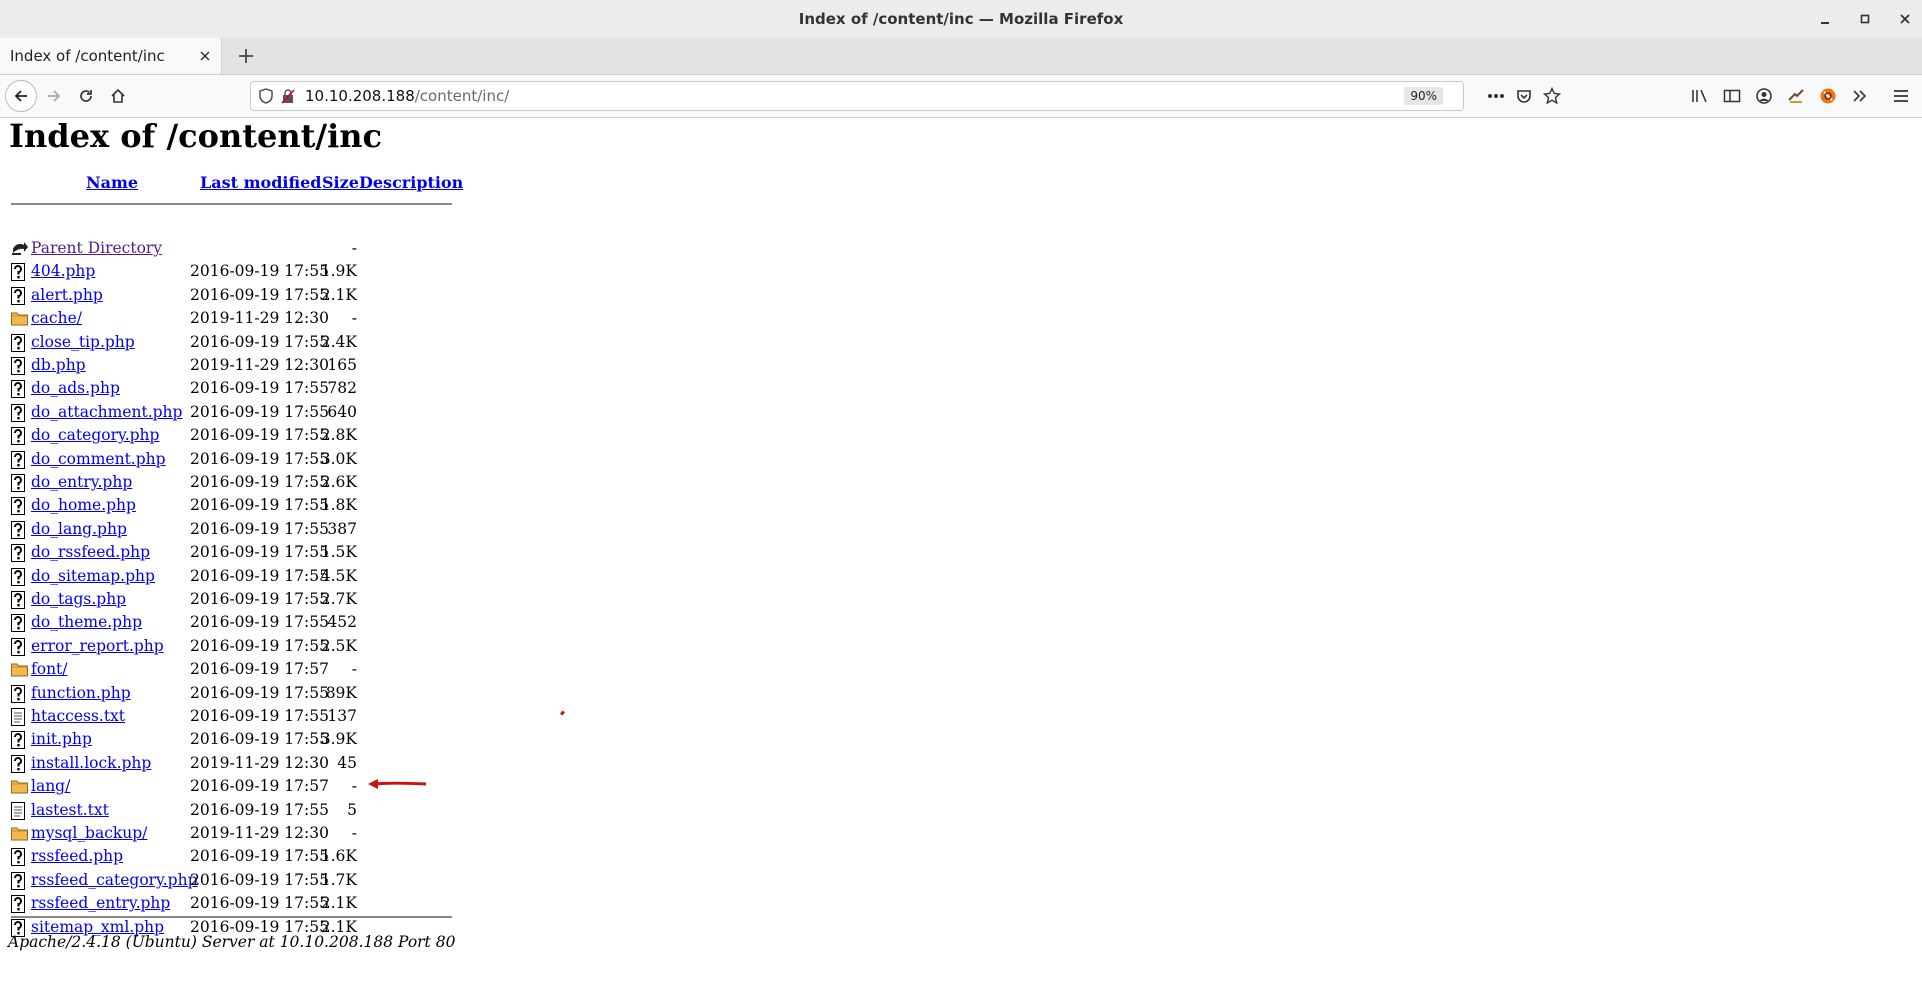 The image size is (1922, 1001). Describe the element at coordinates (259, 365) in the screenshot. I see `last-modified-cell: 2019-11-29 12:30` at that location.